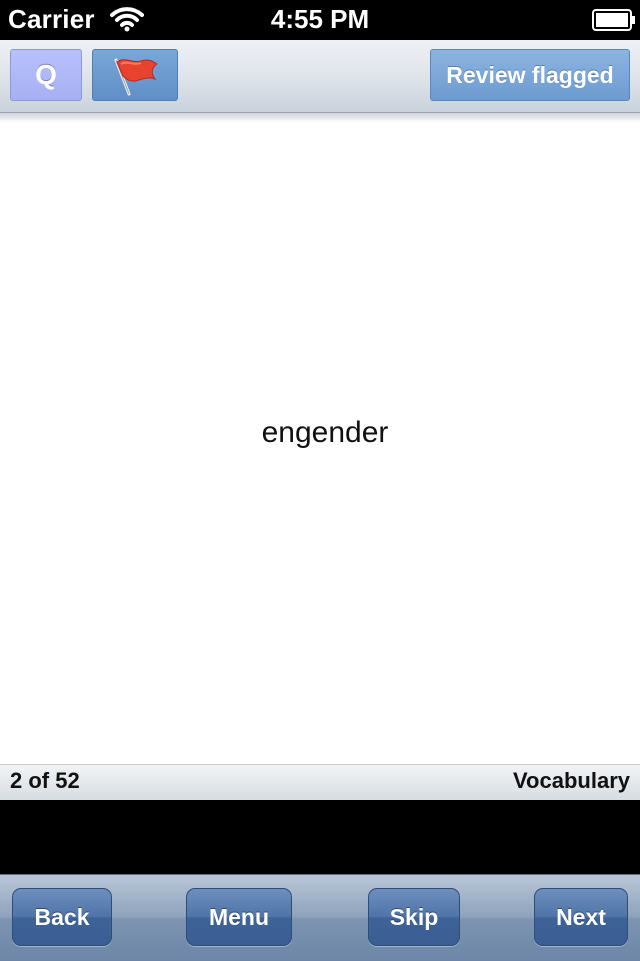 Image resolution: width=640 pixels, height=961 pixels. I want to click on battery-icon, so click(614, 20).